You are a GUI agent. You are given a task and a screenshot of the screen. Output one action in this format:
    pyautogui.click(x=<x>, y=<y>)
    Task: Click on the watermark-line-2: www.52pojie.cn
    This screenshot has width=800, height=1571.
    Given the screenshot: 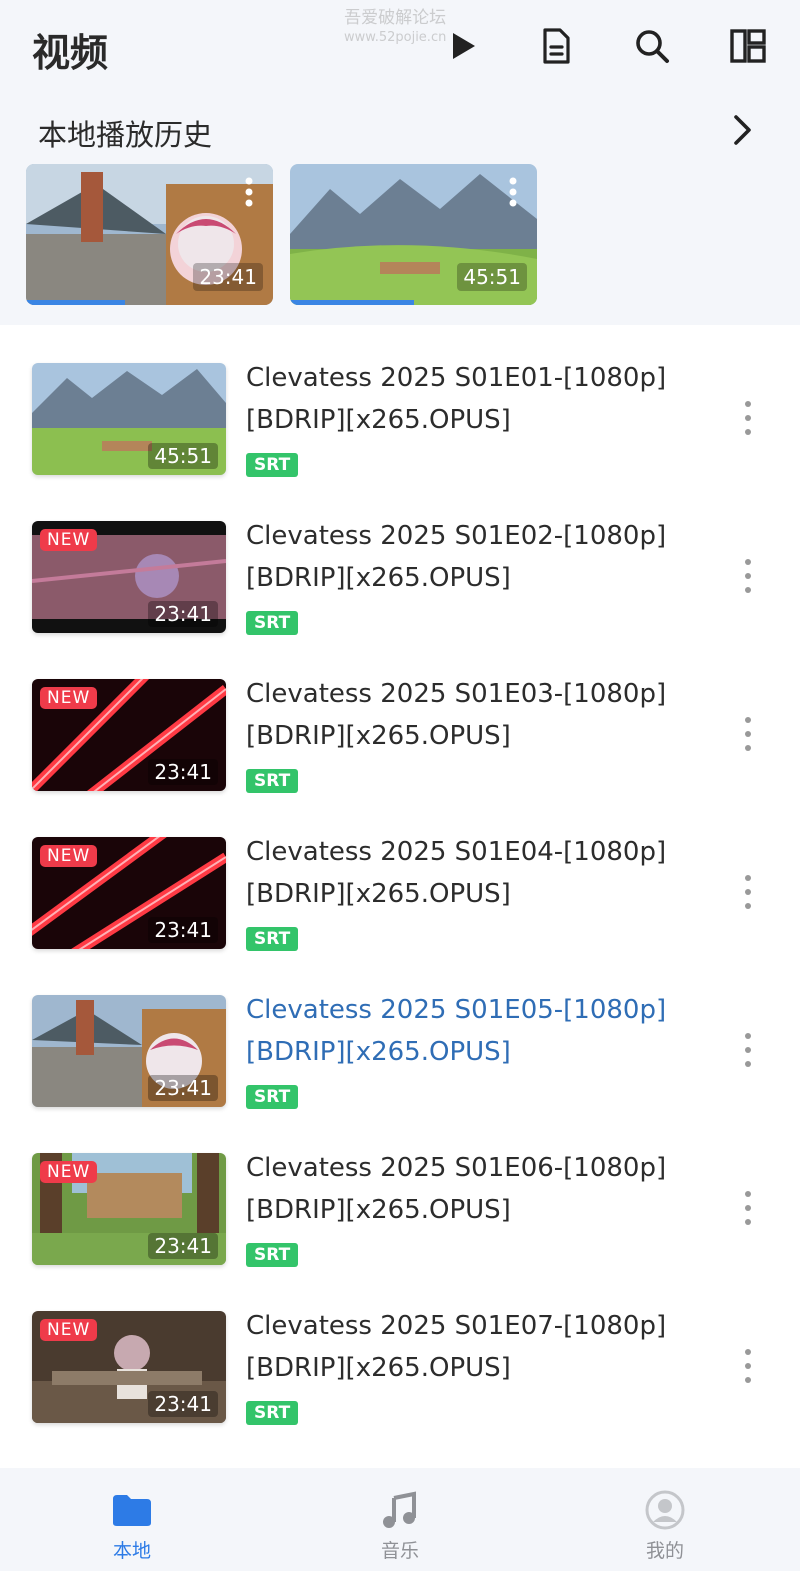 What is the action you would take?
    pyautogui.click(x=395, y=37)
    